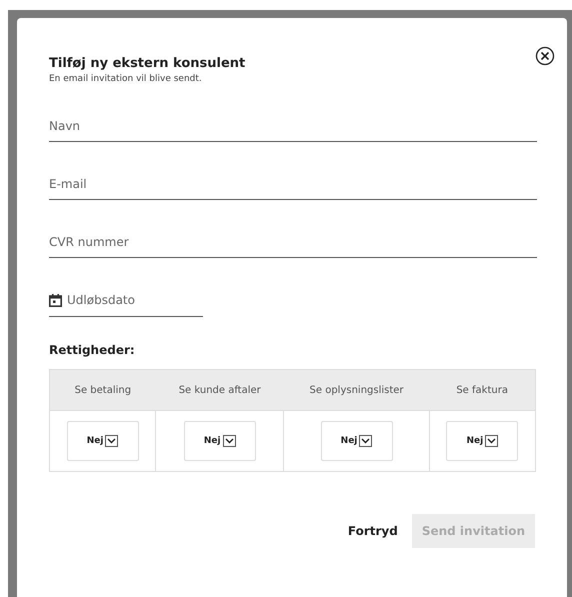 Image resolution: width=572 pixels, height=597 pixels. I want to click on column-header: Se faktura, so click(482, 390).